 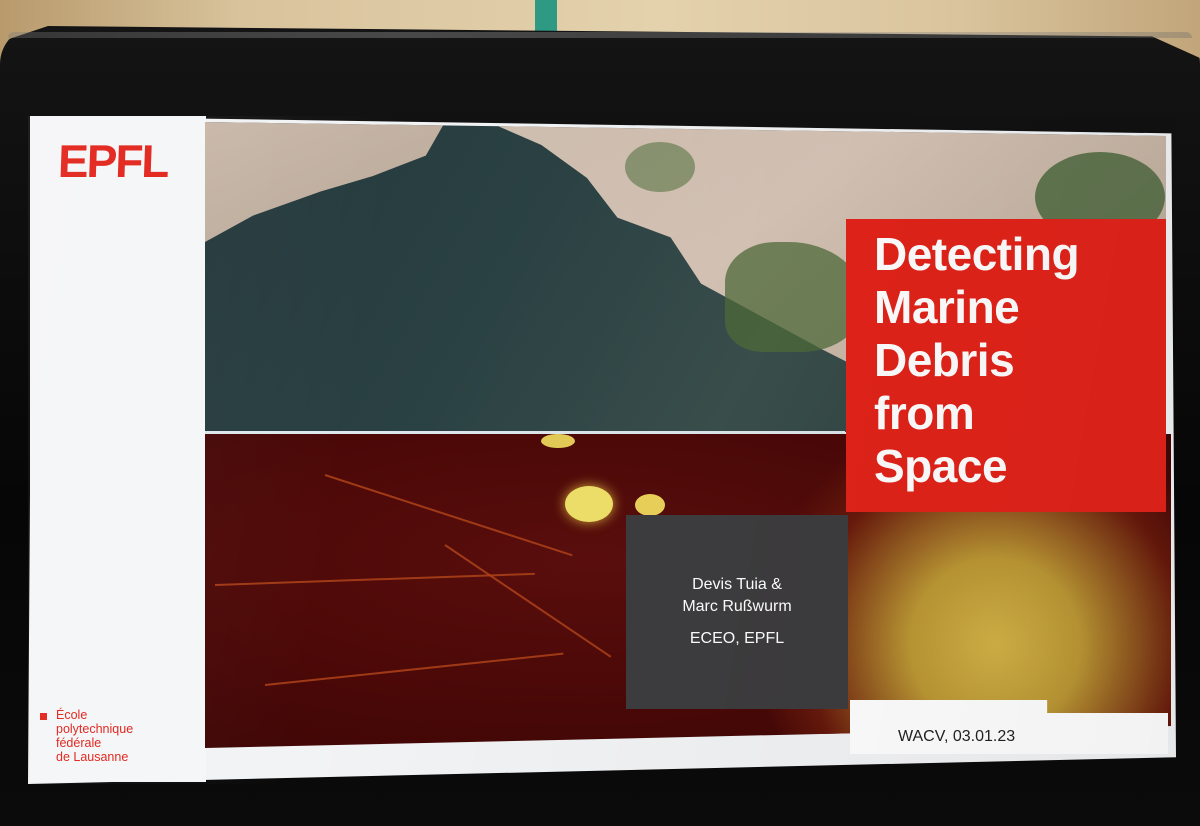 What do you see at coordinates (977, 360) in the screenshot?
I see `slide-title: Detecting Marine Debris from Space` at bounding box center [977, 360].